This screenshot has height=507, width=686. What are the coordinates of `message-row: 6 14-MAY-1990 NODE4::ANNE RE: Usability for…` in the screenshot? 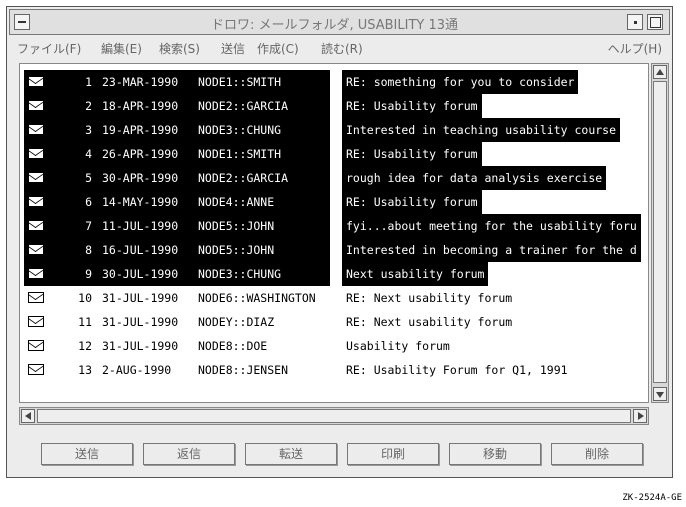 It's located at (334, 202).